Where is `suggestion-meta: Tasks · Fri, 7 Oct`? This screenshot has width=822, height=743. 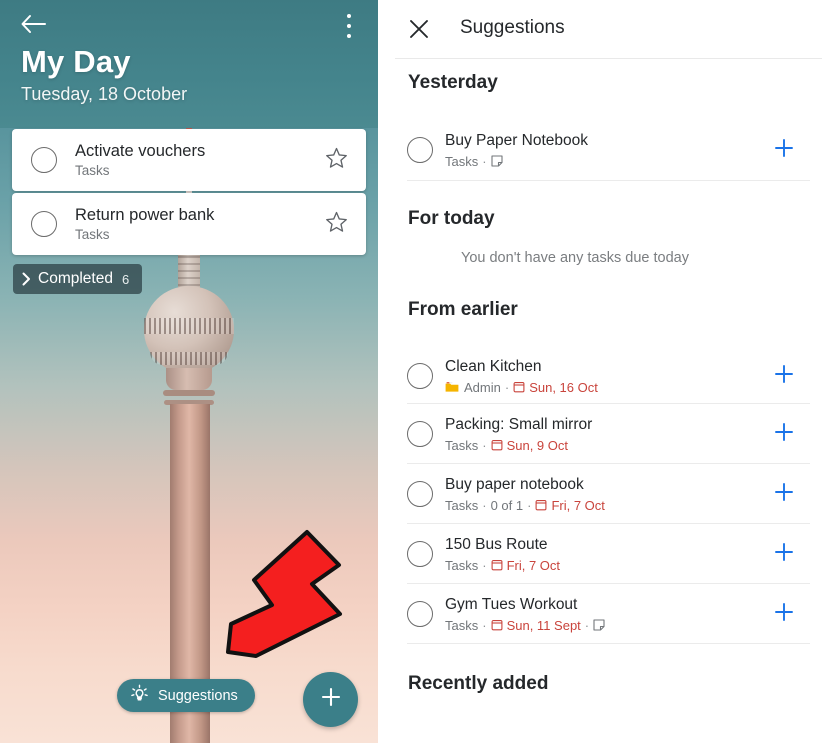 suggestion-meta: Tasks · Fri, 7 Oct is located at coordinates (609, 565).